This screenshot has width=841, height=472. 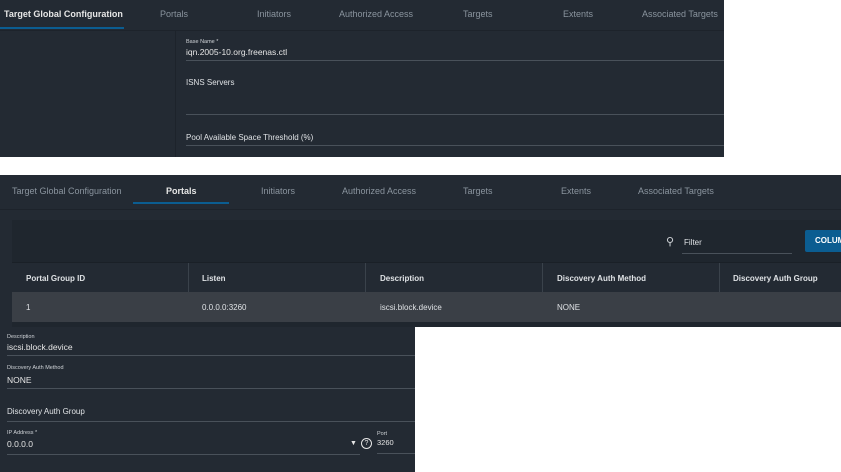 I want to click on port-underline, so click(x=396, y=453).